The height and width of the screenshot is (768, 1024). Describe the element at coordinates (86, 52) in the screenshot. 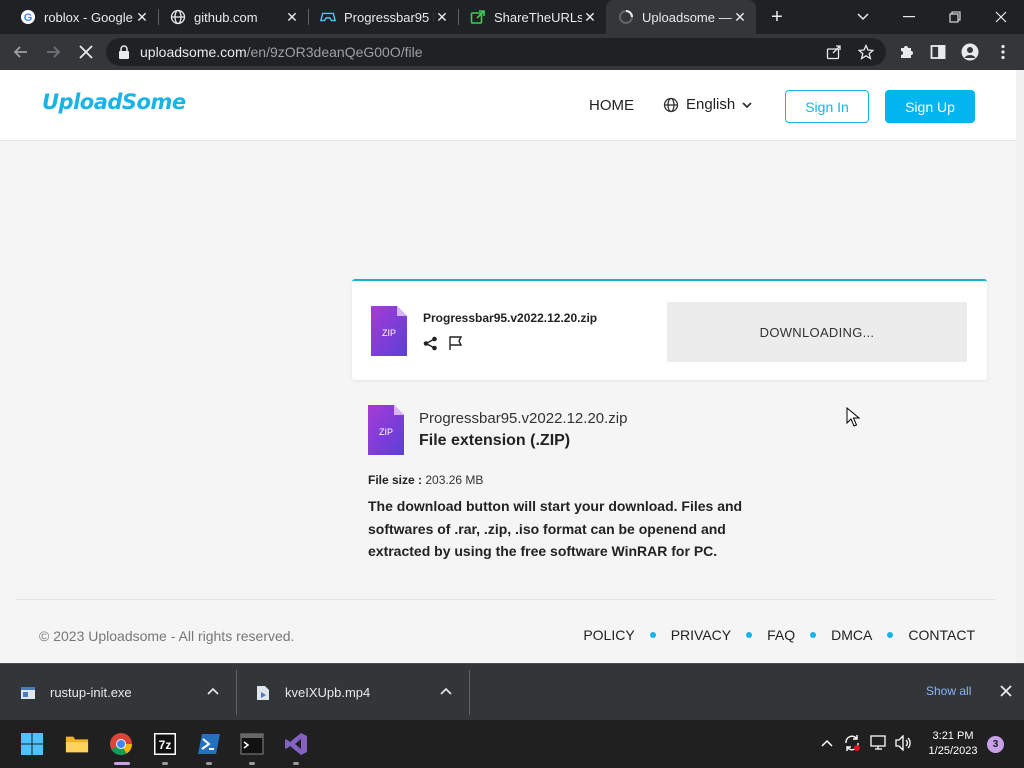

I see `stop-loading-icon` at that location.